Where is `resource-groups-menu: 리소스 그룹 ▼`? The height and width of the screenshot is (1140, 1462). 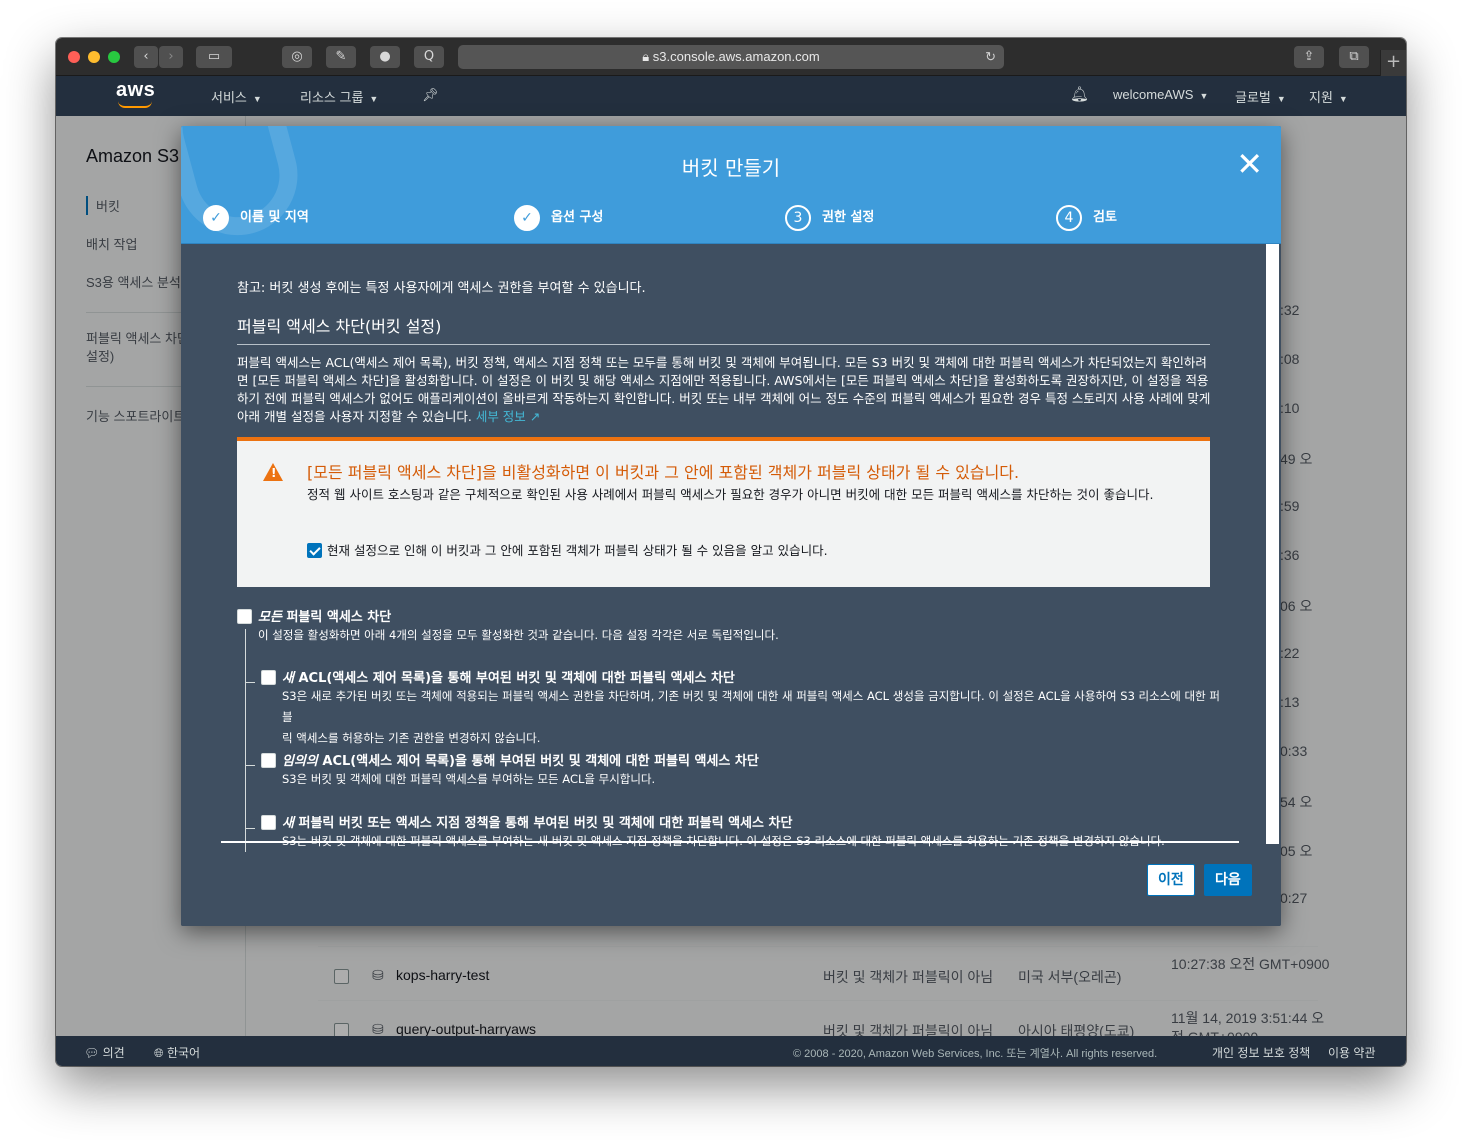
resource-groups-menu: 리소스 그룹 ▼ is located at coordinates (339, 96).